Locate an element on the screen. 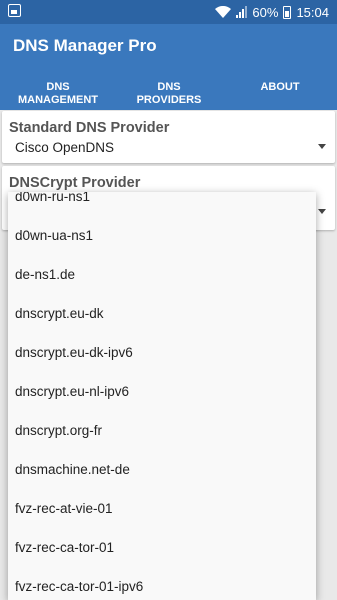  app-title: DNS Manager Pro is located at coordinates (85, 45).